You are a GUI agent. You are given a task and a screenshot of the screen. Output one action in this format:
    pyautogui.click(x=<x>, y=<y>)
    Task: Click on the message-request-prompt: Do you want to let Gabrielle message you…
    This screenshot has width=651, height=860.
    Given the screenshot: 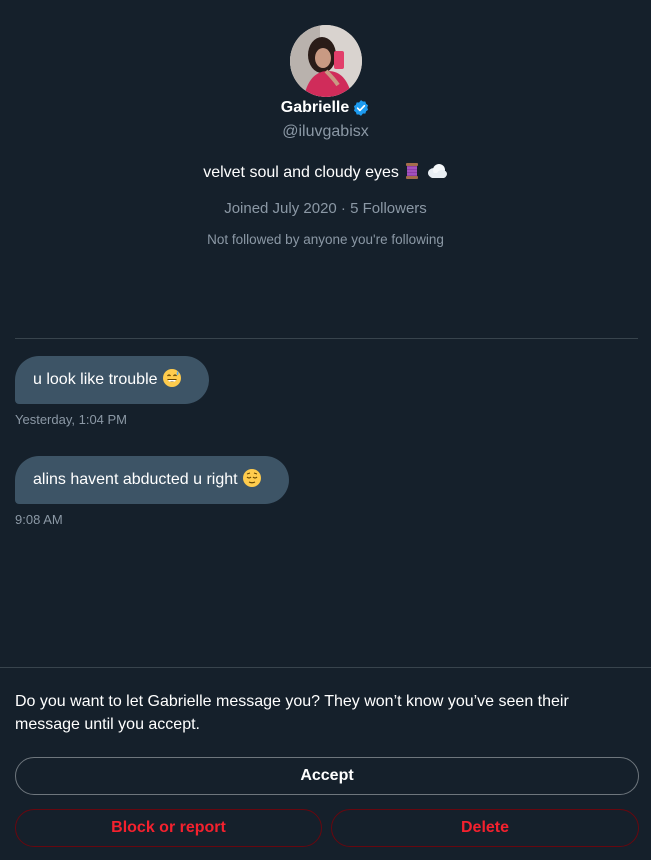 What is the action you would take?
    pyautogui.click(x=292, y=713)
    